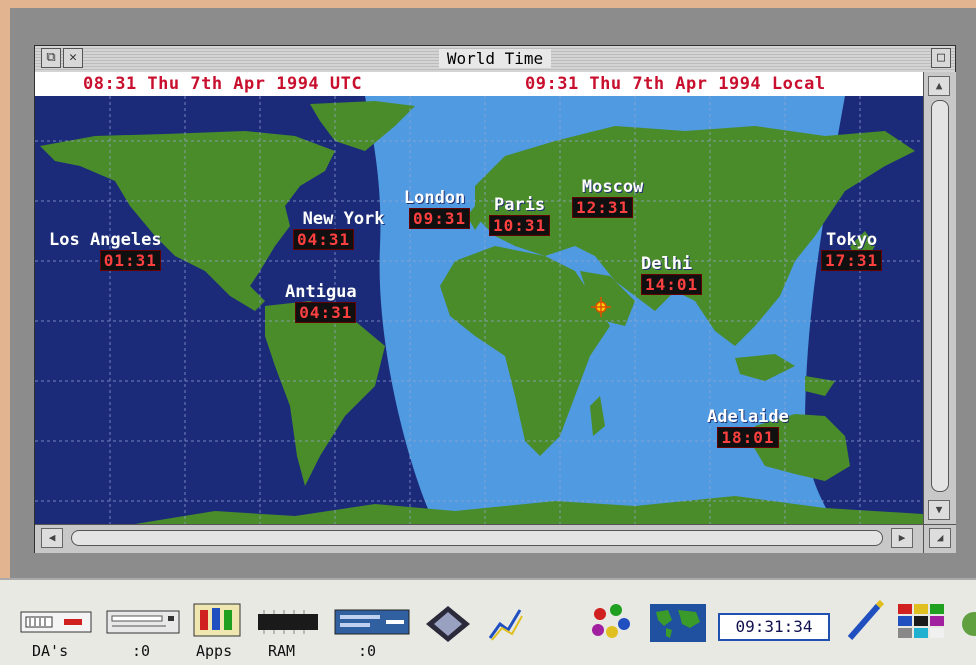 Image resolution: width=976 pixels, height=665 pixels. I want to click on palette-button, so click(922, 624).